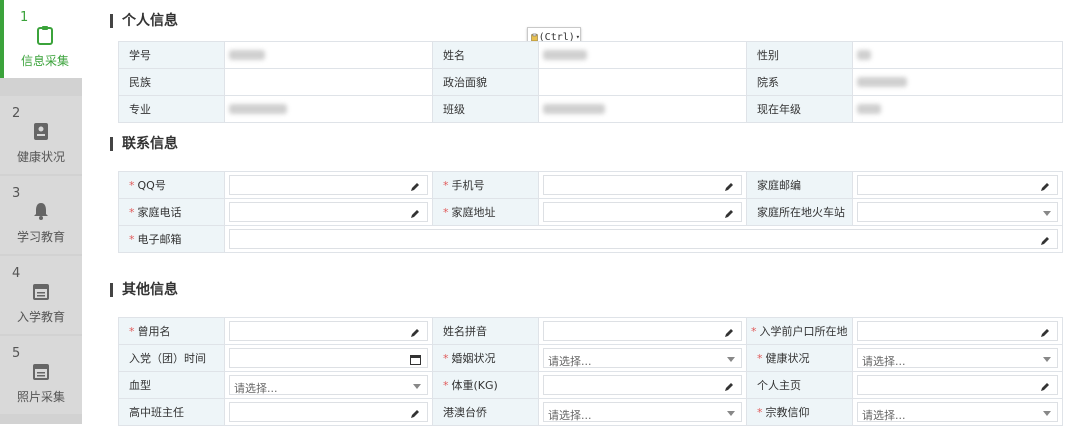 The height and width of the screenshot is (426, 1071). I want to click on marital-label: * 婚姻状况, so click(486, 358).